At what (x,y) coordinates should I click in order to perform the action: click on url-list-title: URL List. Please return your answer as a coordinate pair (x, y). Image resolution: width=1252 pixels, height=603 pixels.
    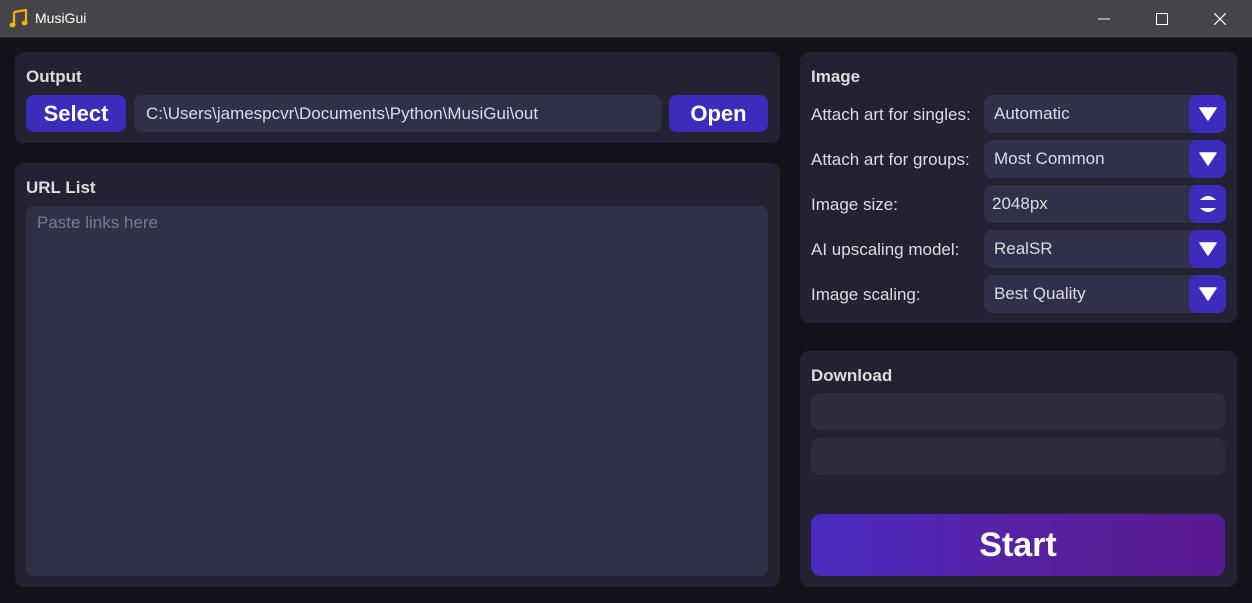
    Looking at the image, I should click on (61, 187).